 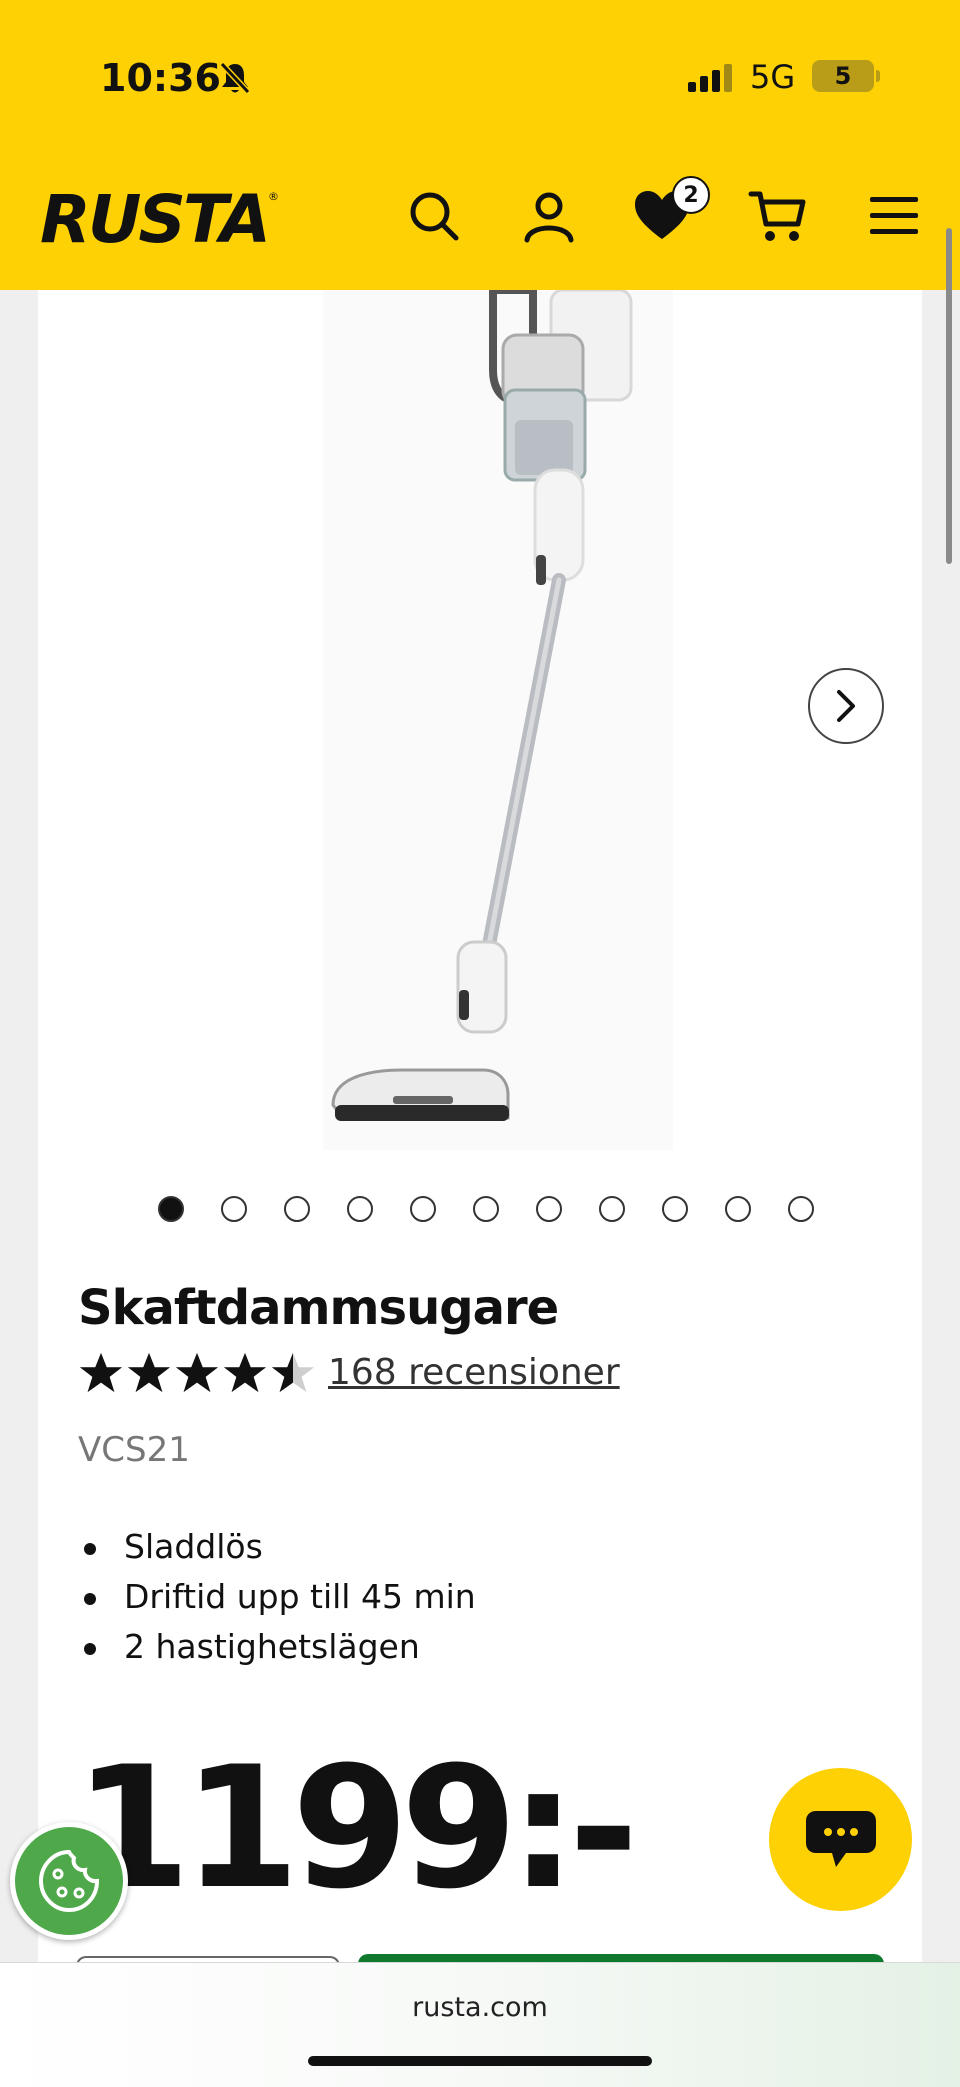 I want to click on silent-bell-icon, so click(x=235, y=78).